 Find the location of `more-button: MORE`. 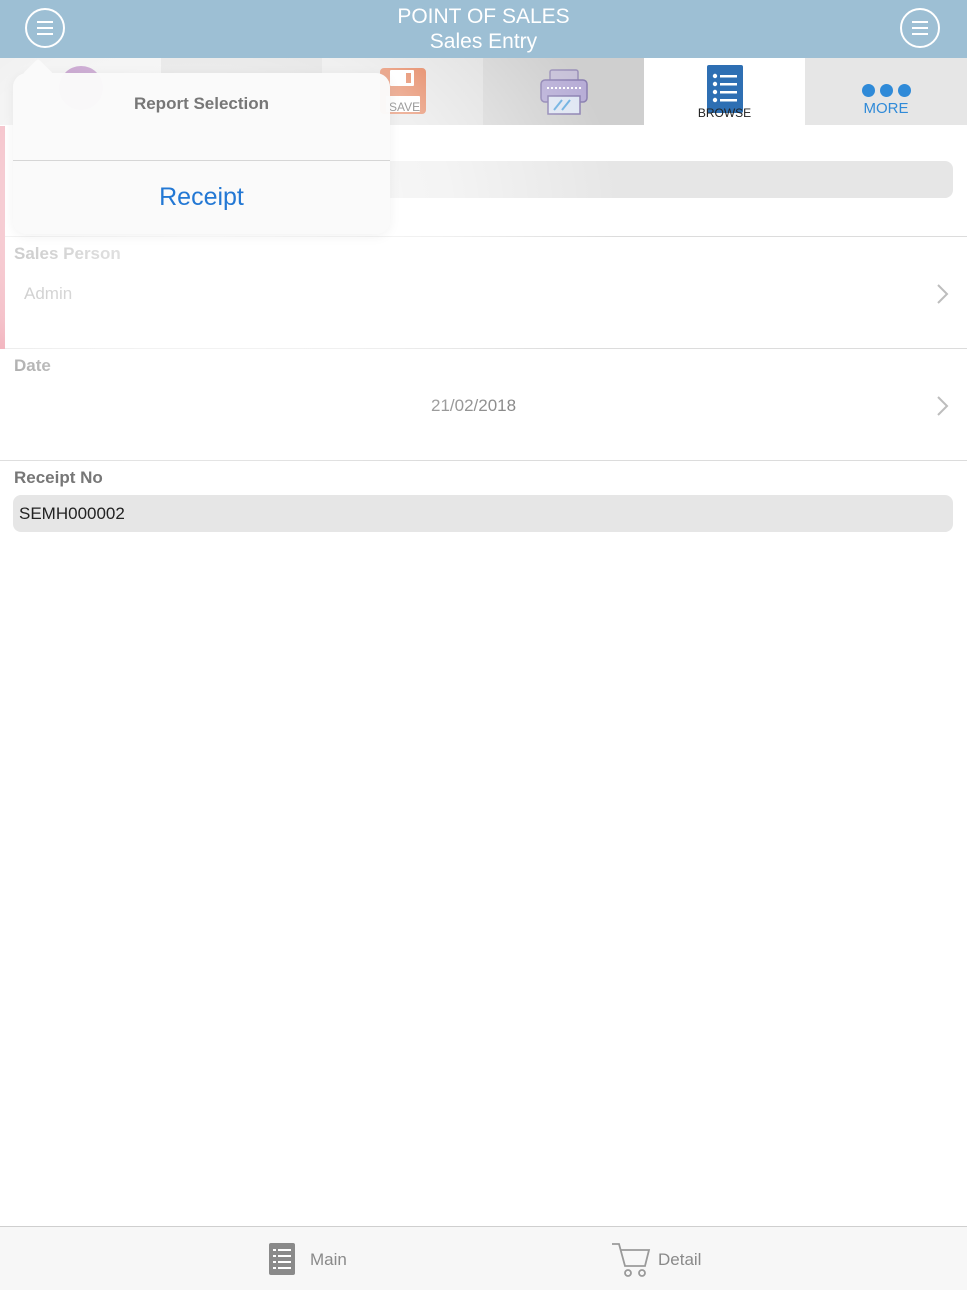

more-button: MORE is located at coordinates (886, 91).